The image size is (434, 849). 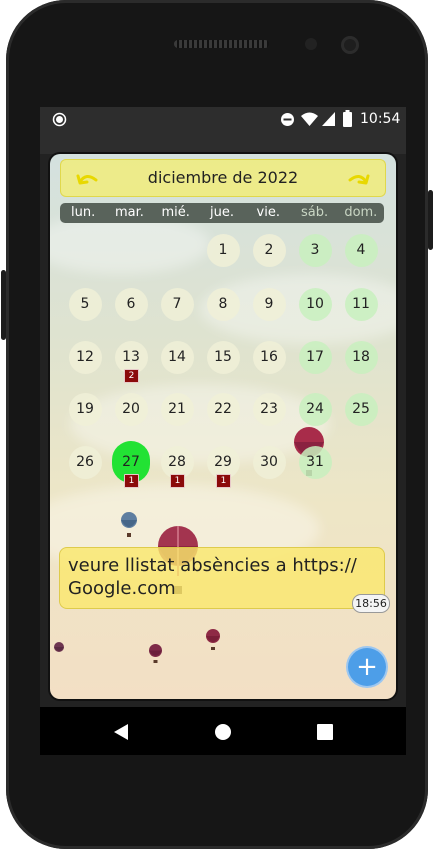 I want to click on redo-arrow-icon, so click(x=359, y=179).